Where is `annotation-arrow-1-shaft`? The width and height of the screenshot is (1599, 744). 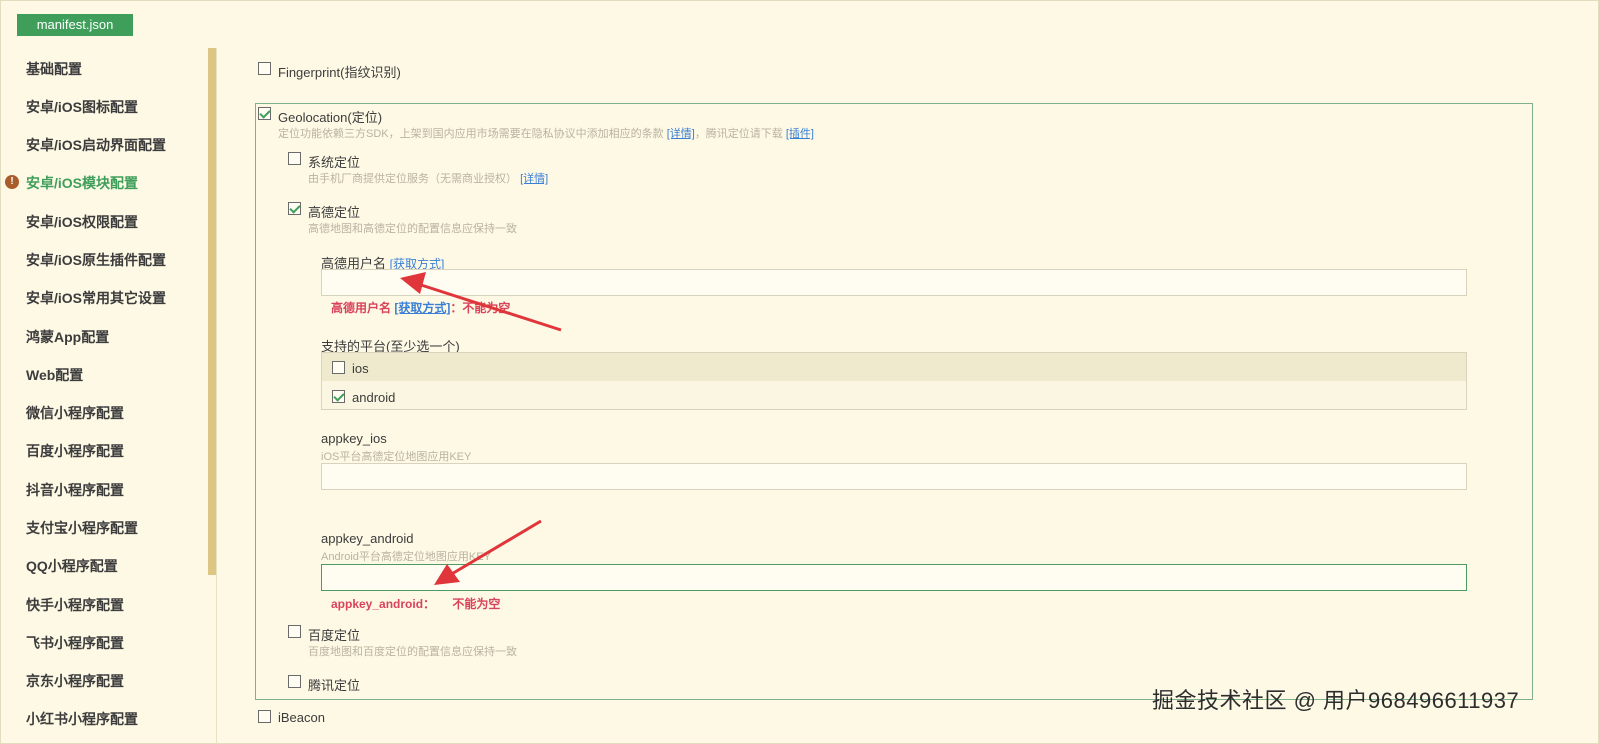 annotation-arrow-1-shaft is located at coordinates (489, 307).